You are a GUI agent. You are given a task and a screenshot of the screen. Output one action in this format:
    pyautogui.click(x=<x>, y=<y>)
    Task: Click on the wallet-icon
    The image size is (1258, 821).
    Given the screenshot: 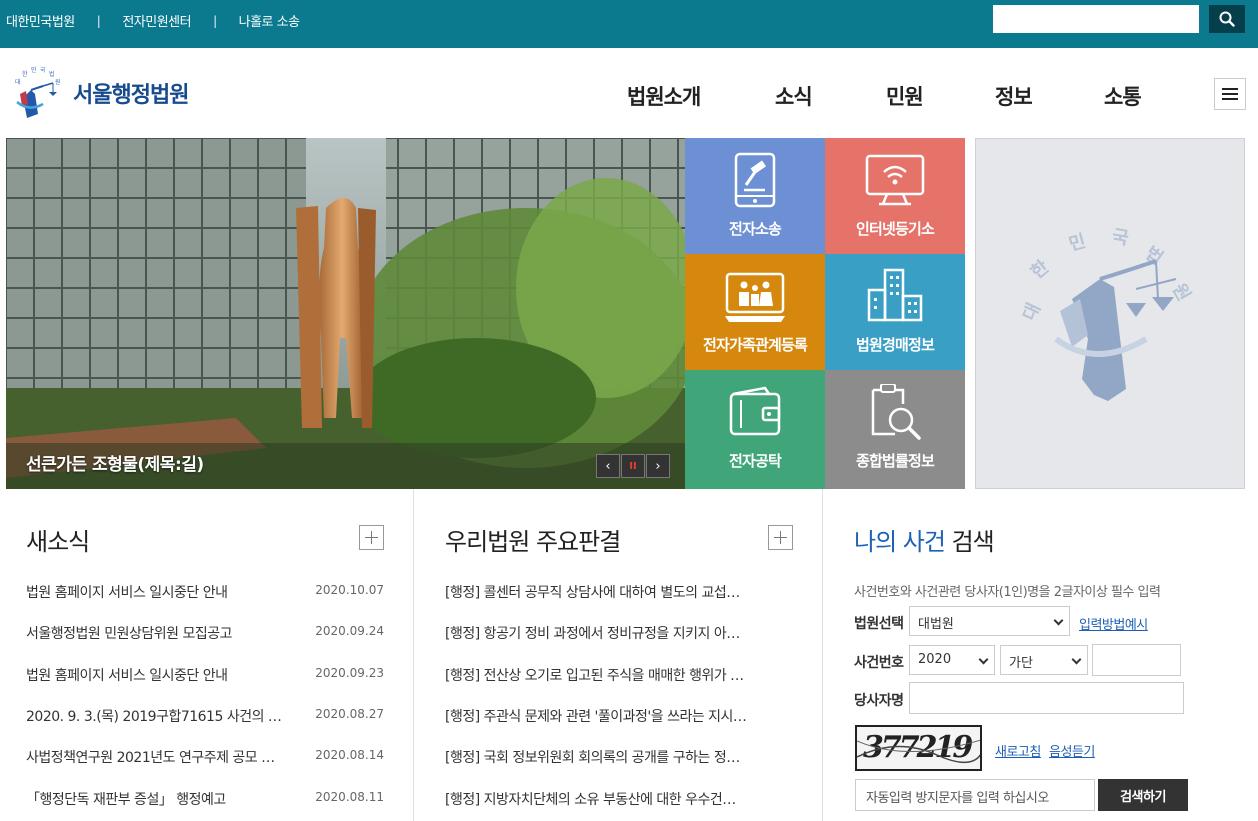 What is the action you would take?
    pyautogui.click(x=755, y=411)
    